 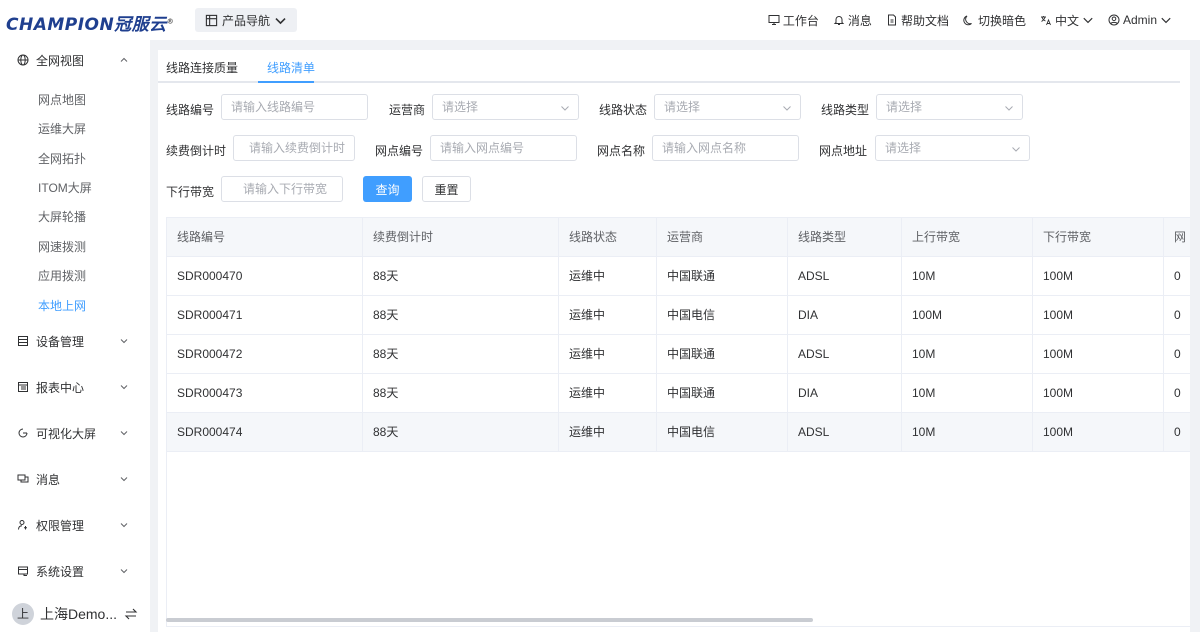 I want to click on sidebar-item-itom-screen: ITOM大屏, so click(x=65, y=187).